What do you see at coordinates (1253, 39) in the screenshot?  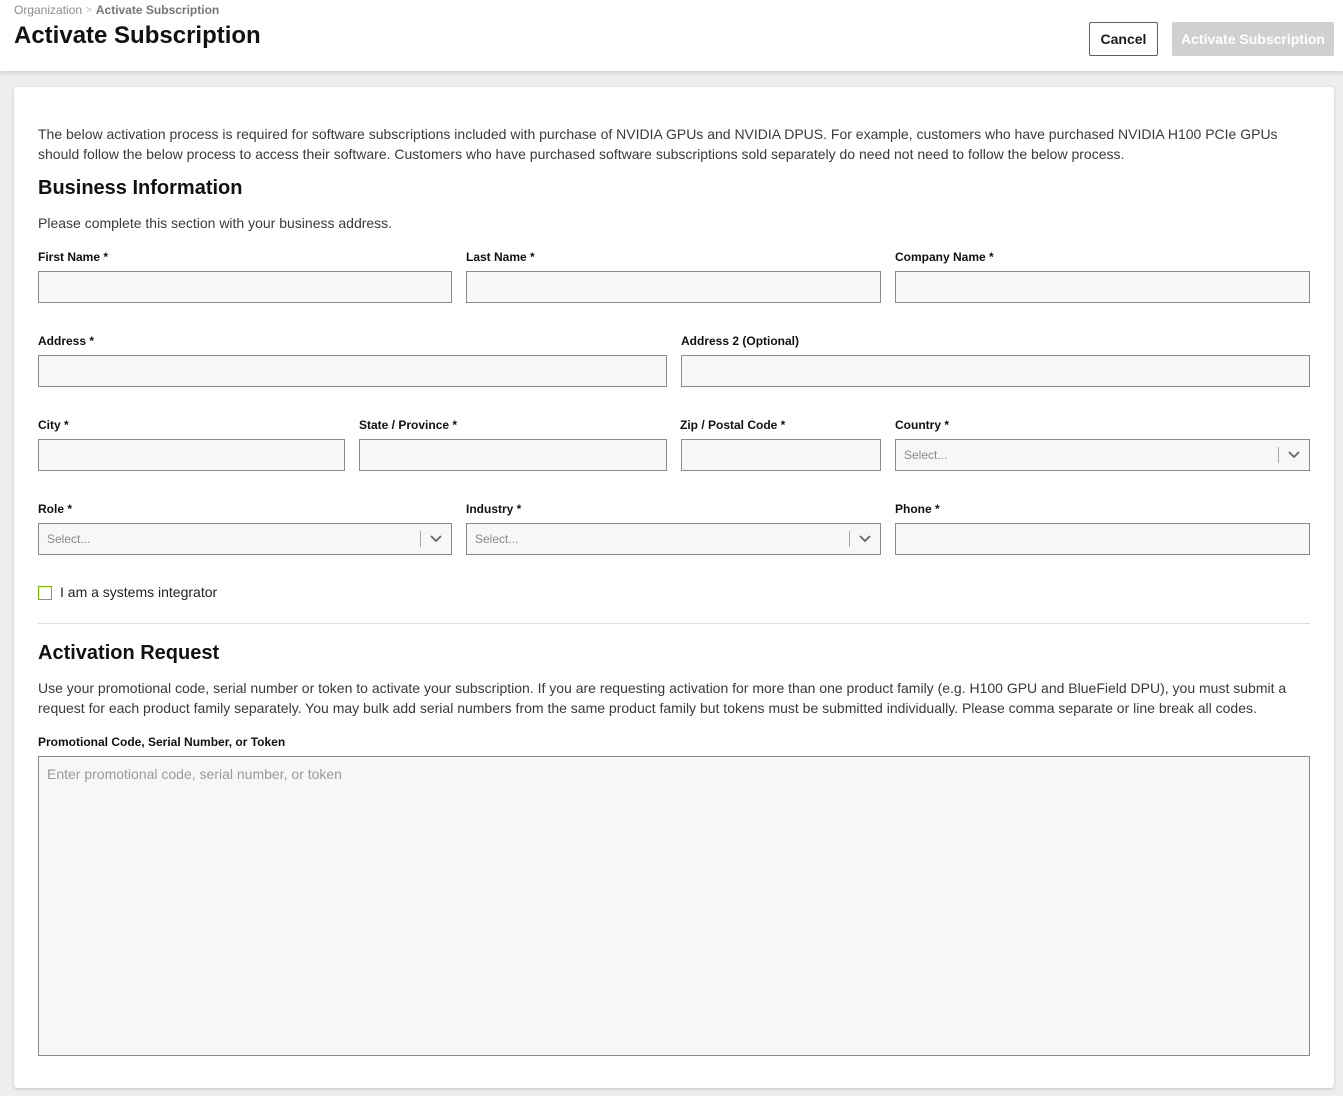 I see `activate-subscription-button: Activate Subscription` at bounding box center [1253, 39].